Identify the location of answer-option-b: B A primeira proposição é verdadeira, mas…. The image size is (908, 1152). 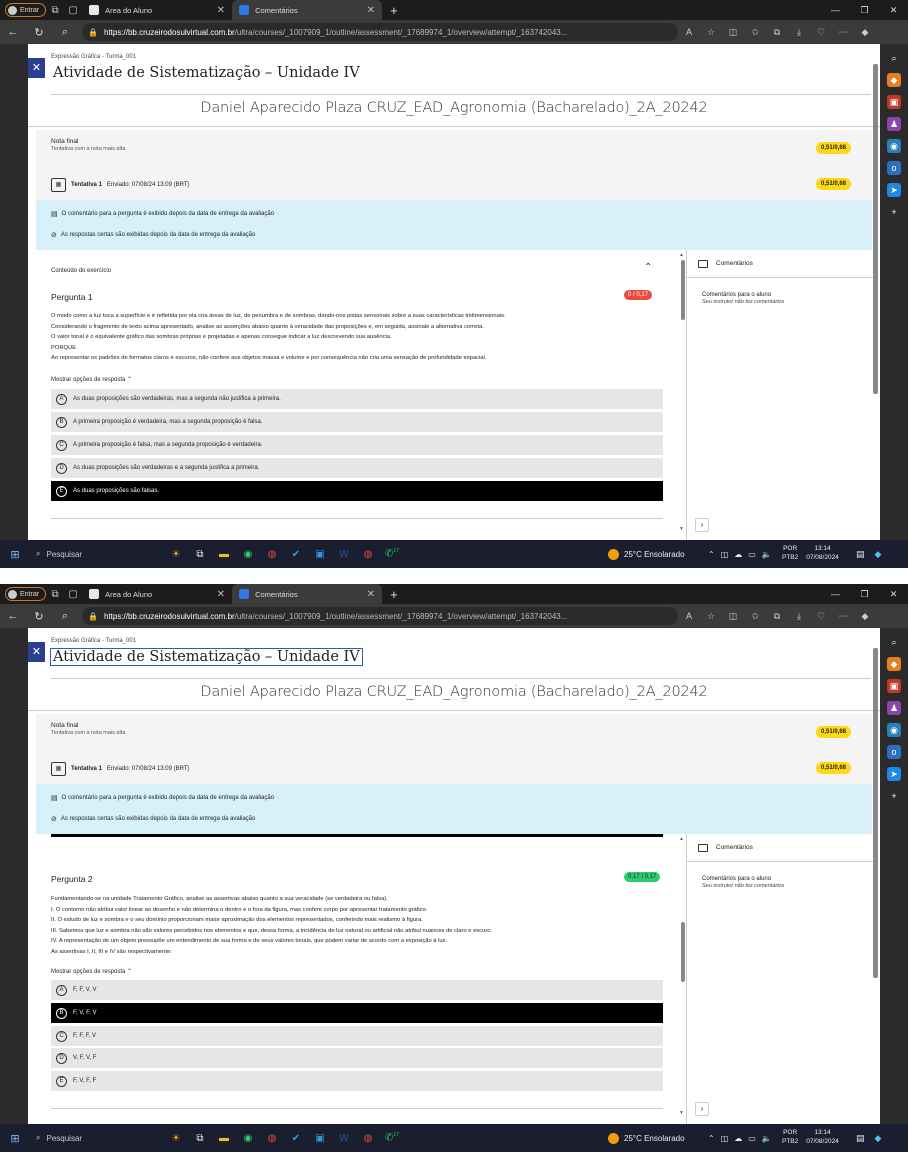
(357, 422).